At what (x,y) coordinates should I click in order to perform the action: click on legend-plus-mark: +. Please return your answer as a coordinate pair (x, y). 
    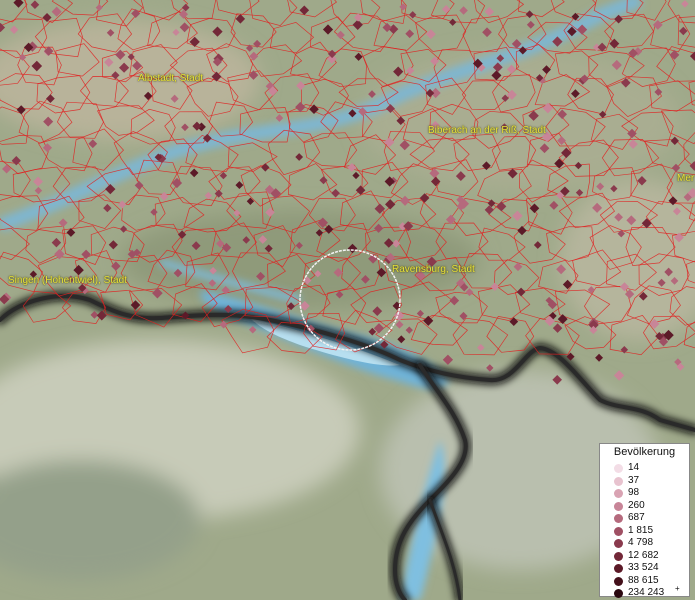
    Looking at the image, I should click on (677, 588).